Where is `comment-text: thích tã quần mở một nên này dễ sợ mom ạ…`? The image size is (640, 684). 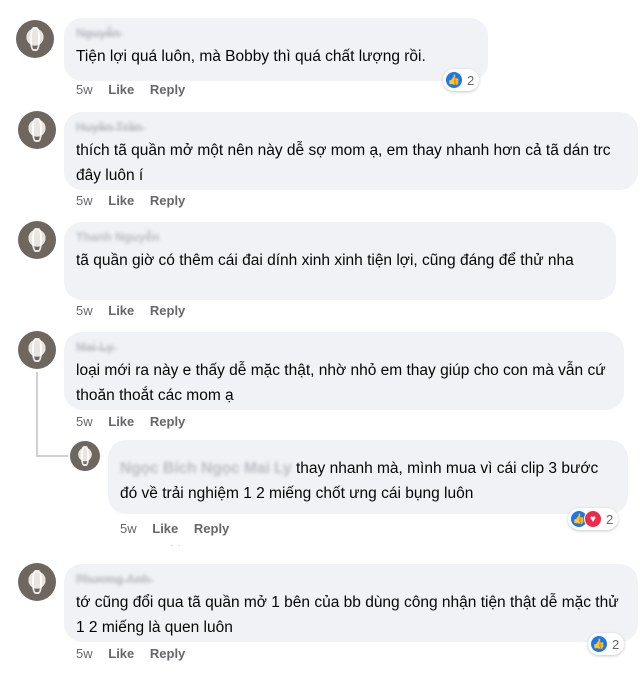 comment-text: thích tã quần mở một nên này dễ sợ mom ạ… is located at coordinates (343, 163).